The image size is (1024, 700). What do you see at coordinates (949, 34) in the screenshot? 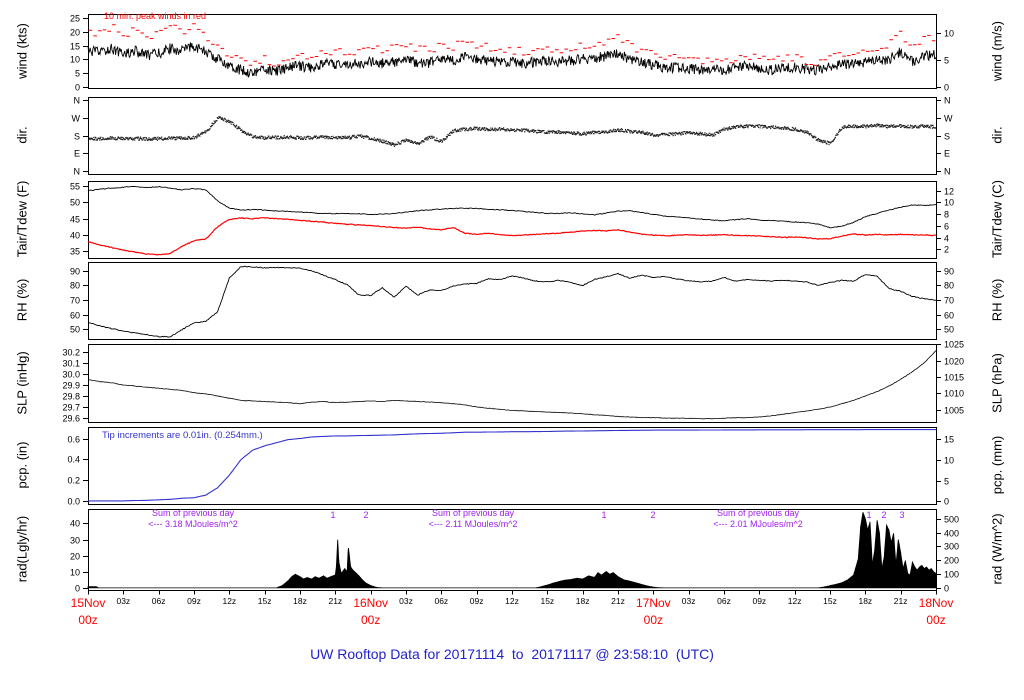
I see `tick-label-wind-right: 10` at bounding box center [949, 34].